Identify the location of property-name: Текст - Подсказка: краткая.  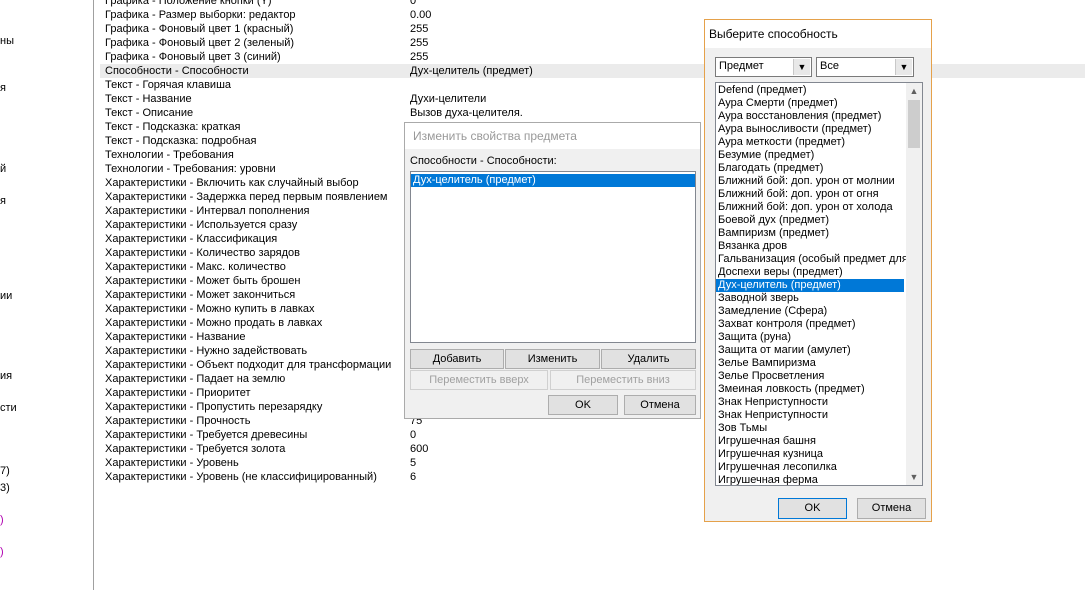
(173, 127).